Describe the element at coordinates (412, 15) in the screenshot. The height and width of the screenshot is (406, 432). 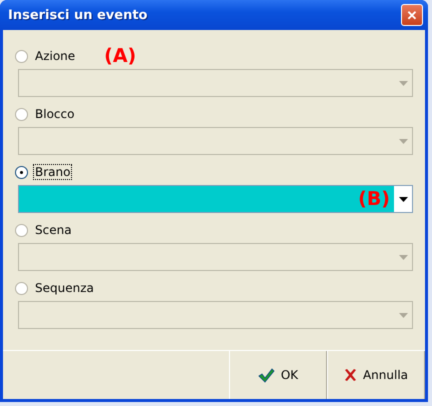
I see `close-button: ✕` at that location.